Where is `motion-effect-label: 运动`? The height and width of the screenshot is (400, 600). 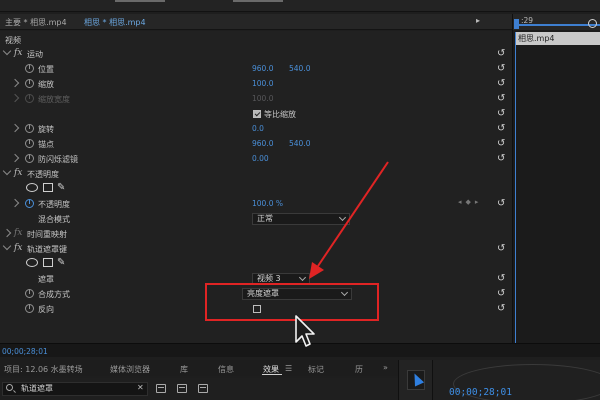
motion-effect-label: 运动 is located at coordinates (35, 54).